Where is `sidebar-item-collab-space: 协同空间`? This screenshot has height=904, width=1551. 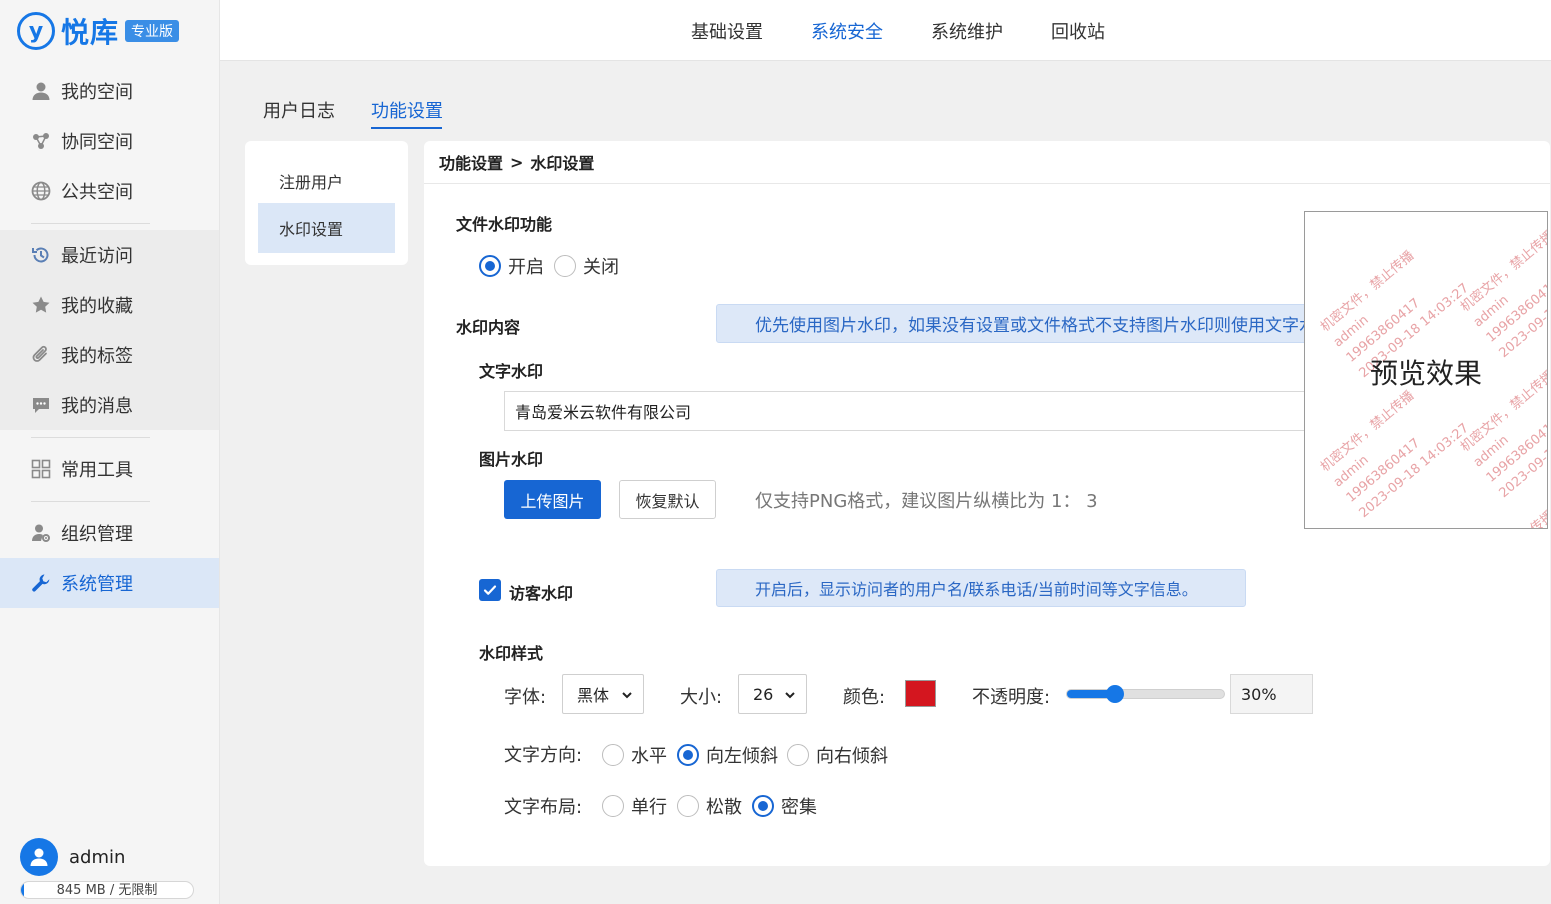 sidebar-item-collab-space: 协同空间 is located at coordinates (109, 141).